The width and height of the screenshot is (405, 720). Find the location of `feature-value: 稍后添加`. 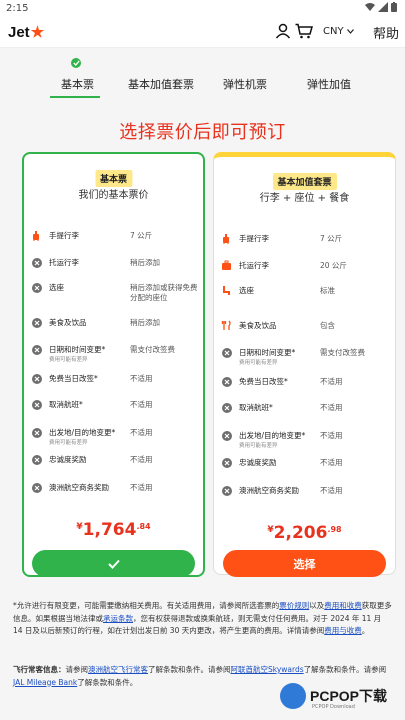

feature-value: 稍后添加 is located at coordinates (145, 322).